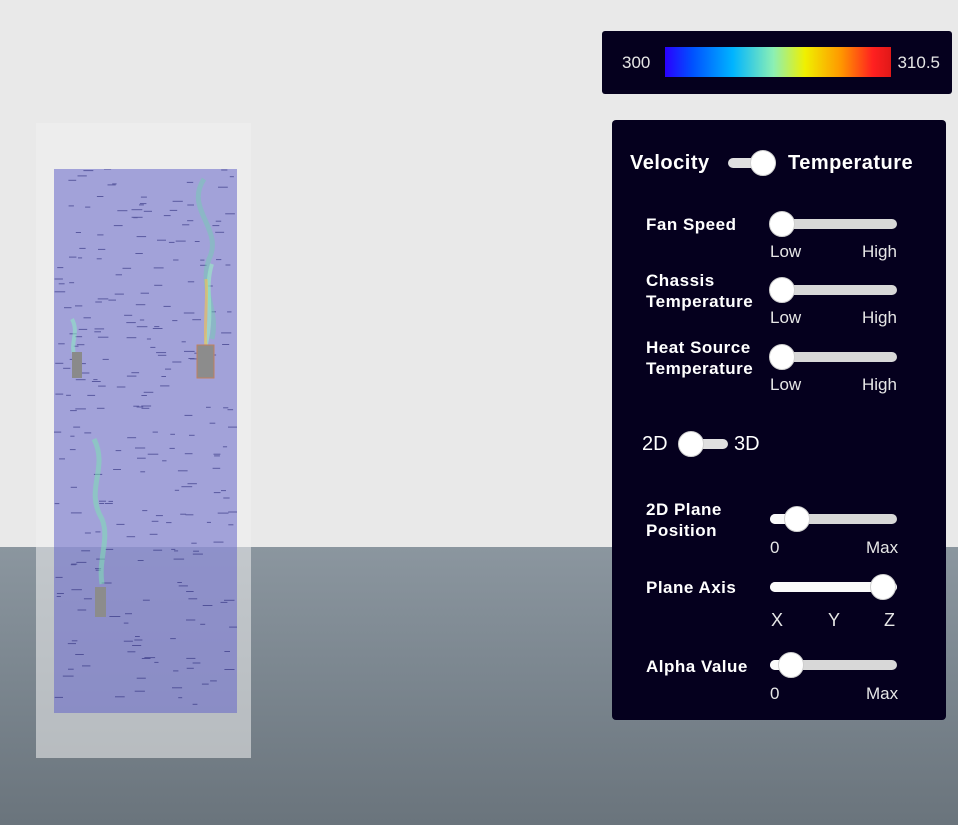 This screenshot has height=825, width=958. I want to click on plane-position-slider, so click(833, 519).